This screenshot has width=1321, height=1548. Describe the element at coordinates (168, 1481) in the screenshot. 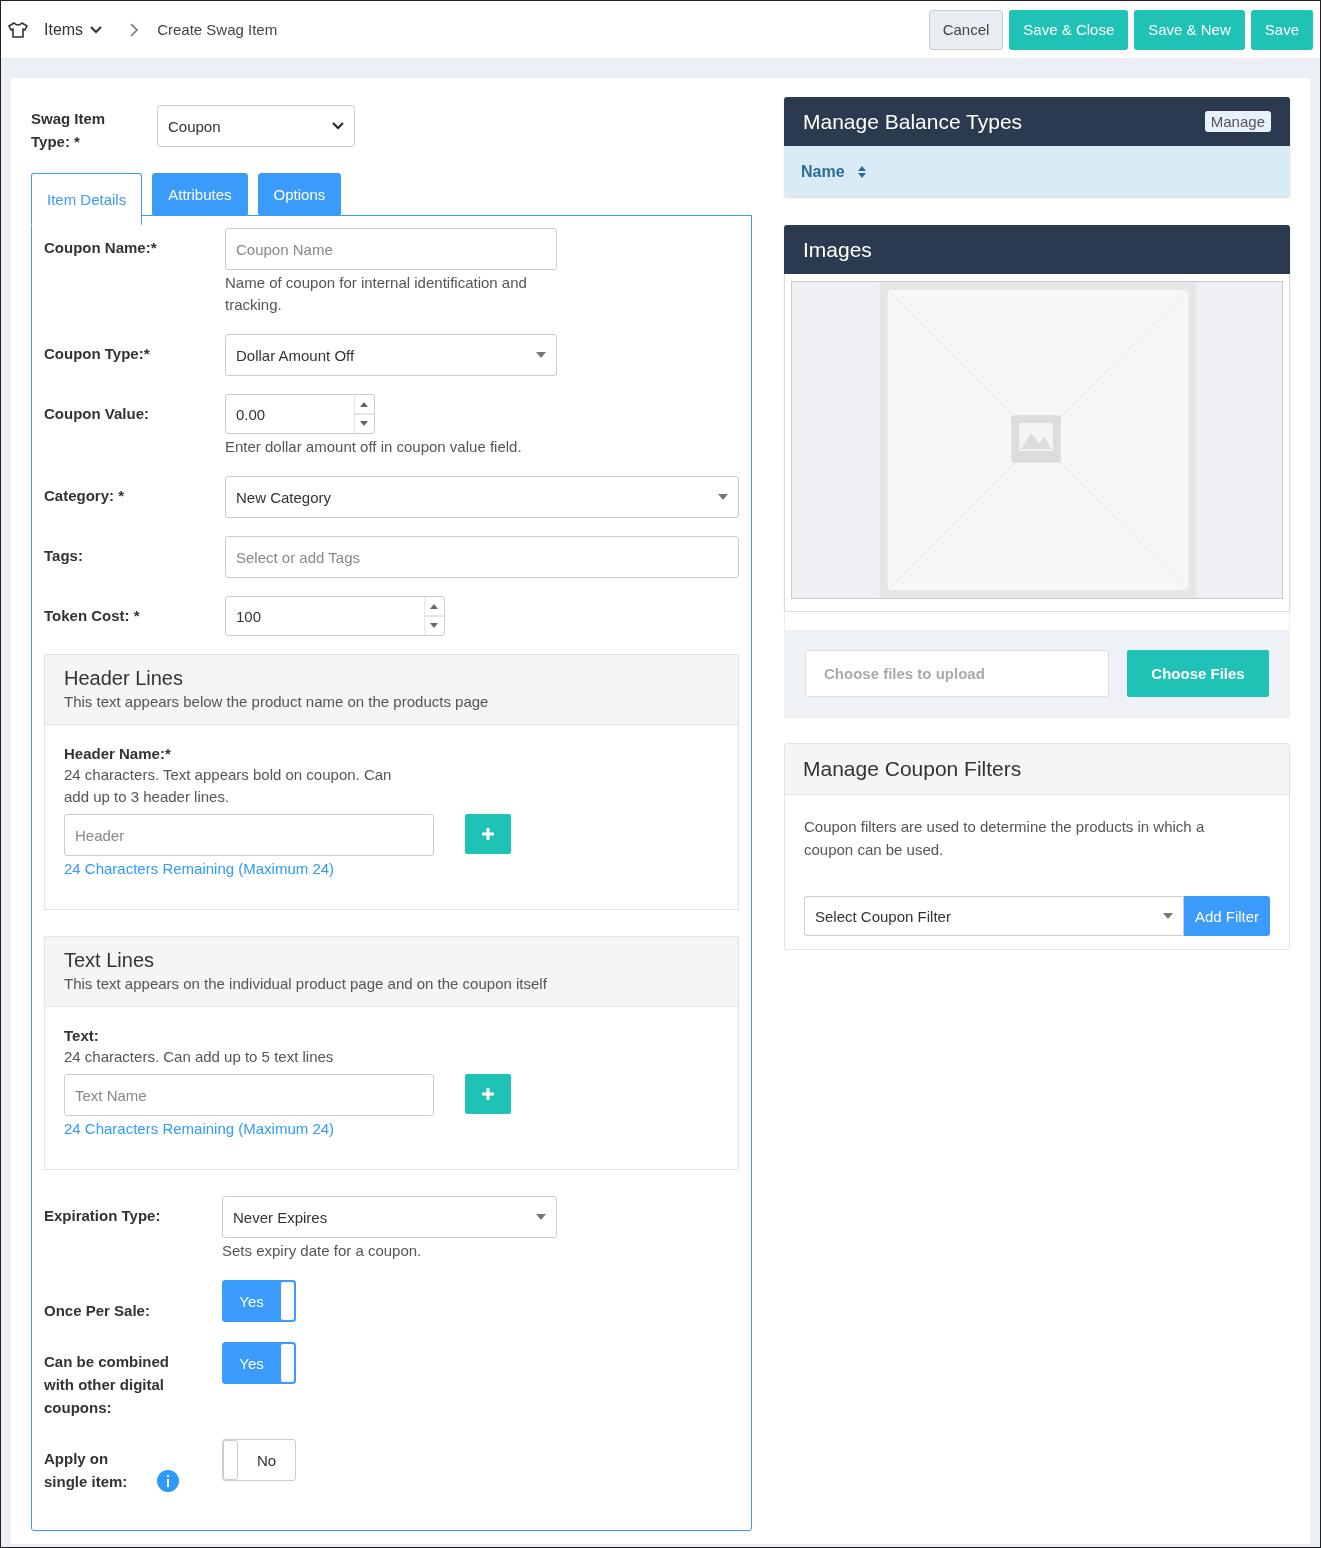

I see `info-icon` at that location.